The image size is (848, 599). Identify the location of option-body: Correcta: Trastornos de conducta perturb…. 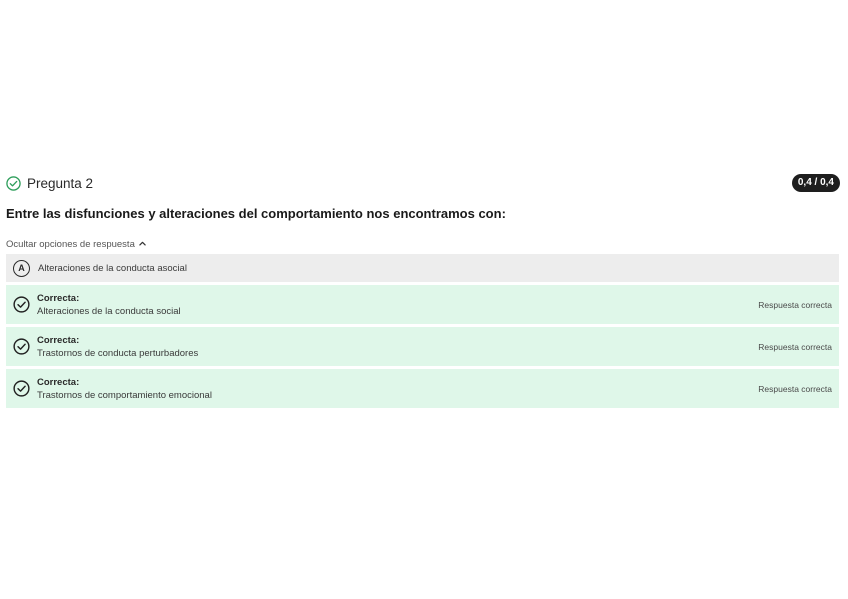
(397, 347).